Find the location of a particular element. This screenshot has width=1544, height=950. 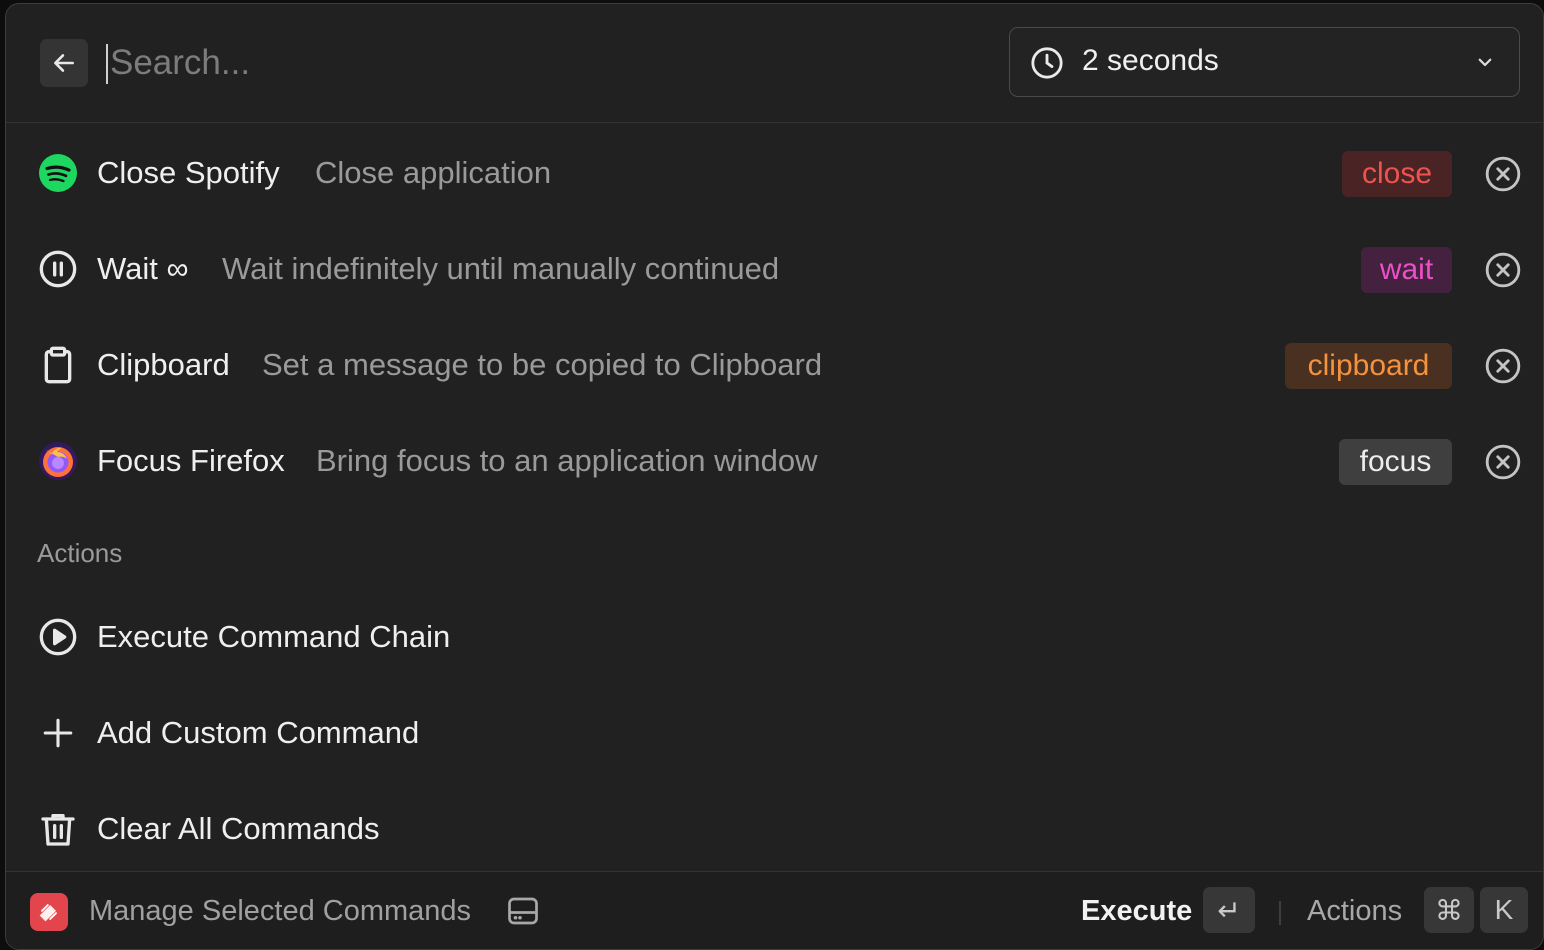

search-bar: 2 seconds is located at coordinates (774, 63).